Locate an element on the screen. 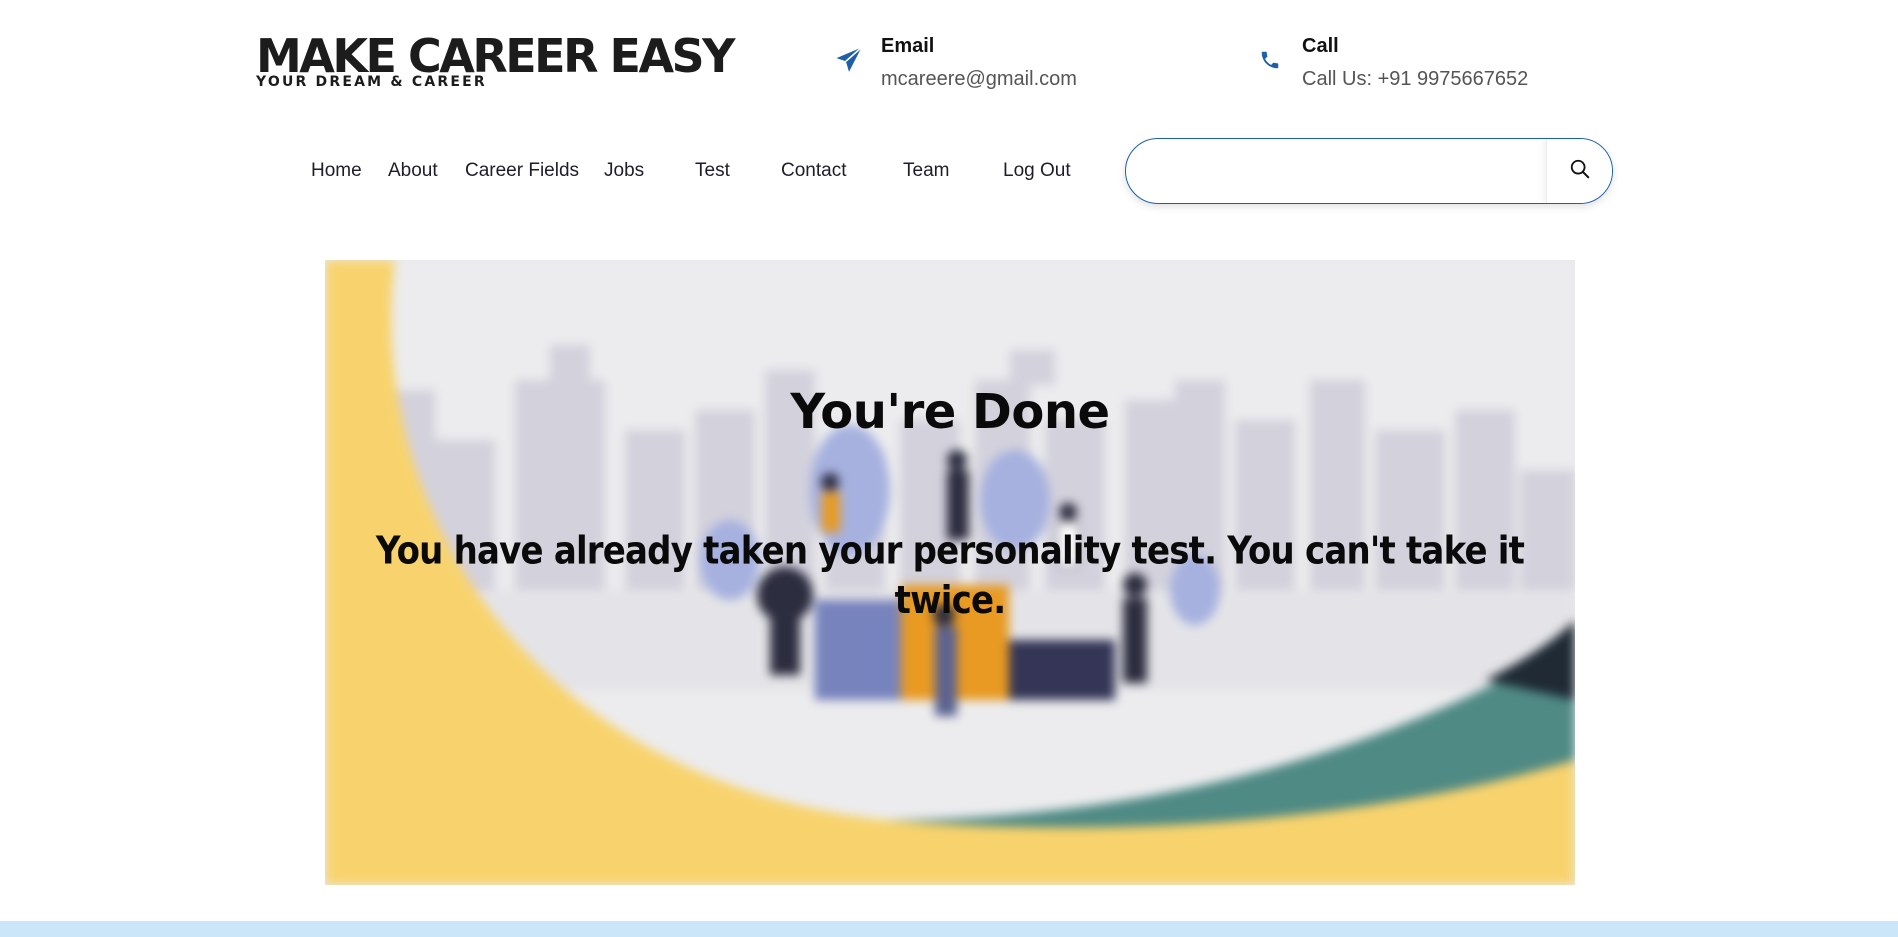 The image size is (1898, 937). call-value: Call Us: +91 9975667652 is located at coordinates (1415, 79).